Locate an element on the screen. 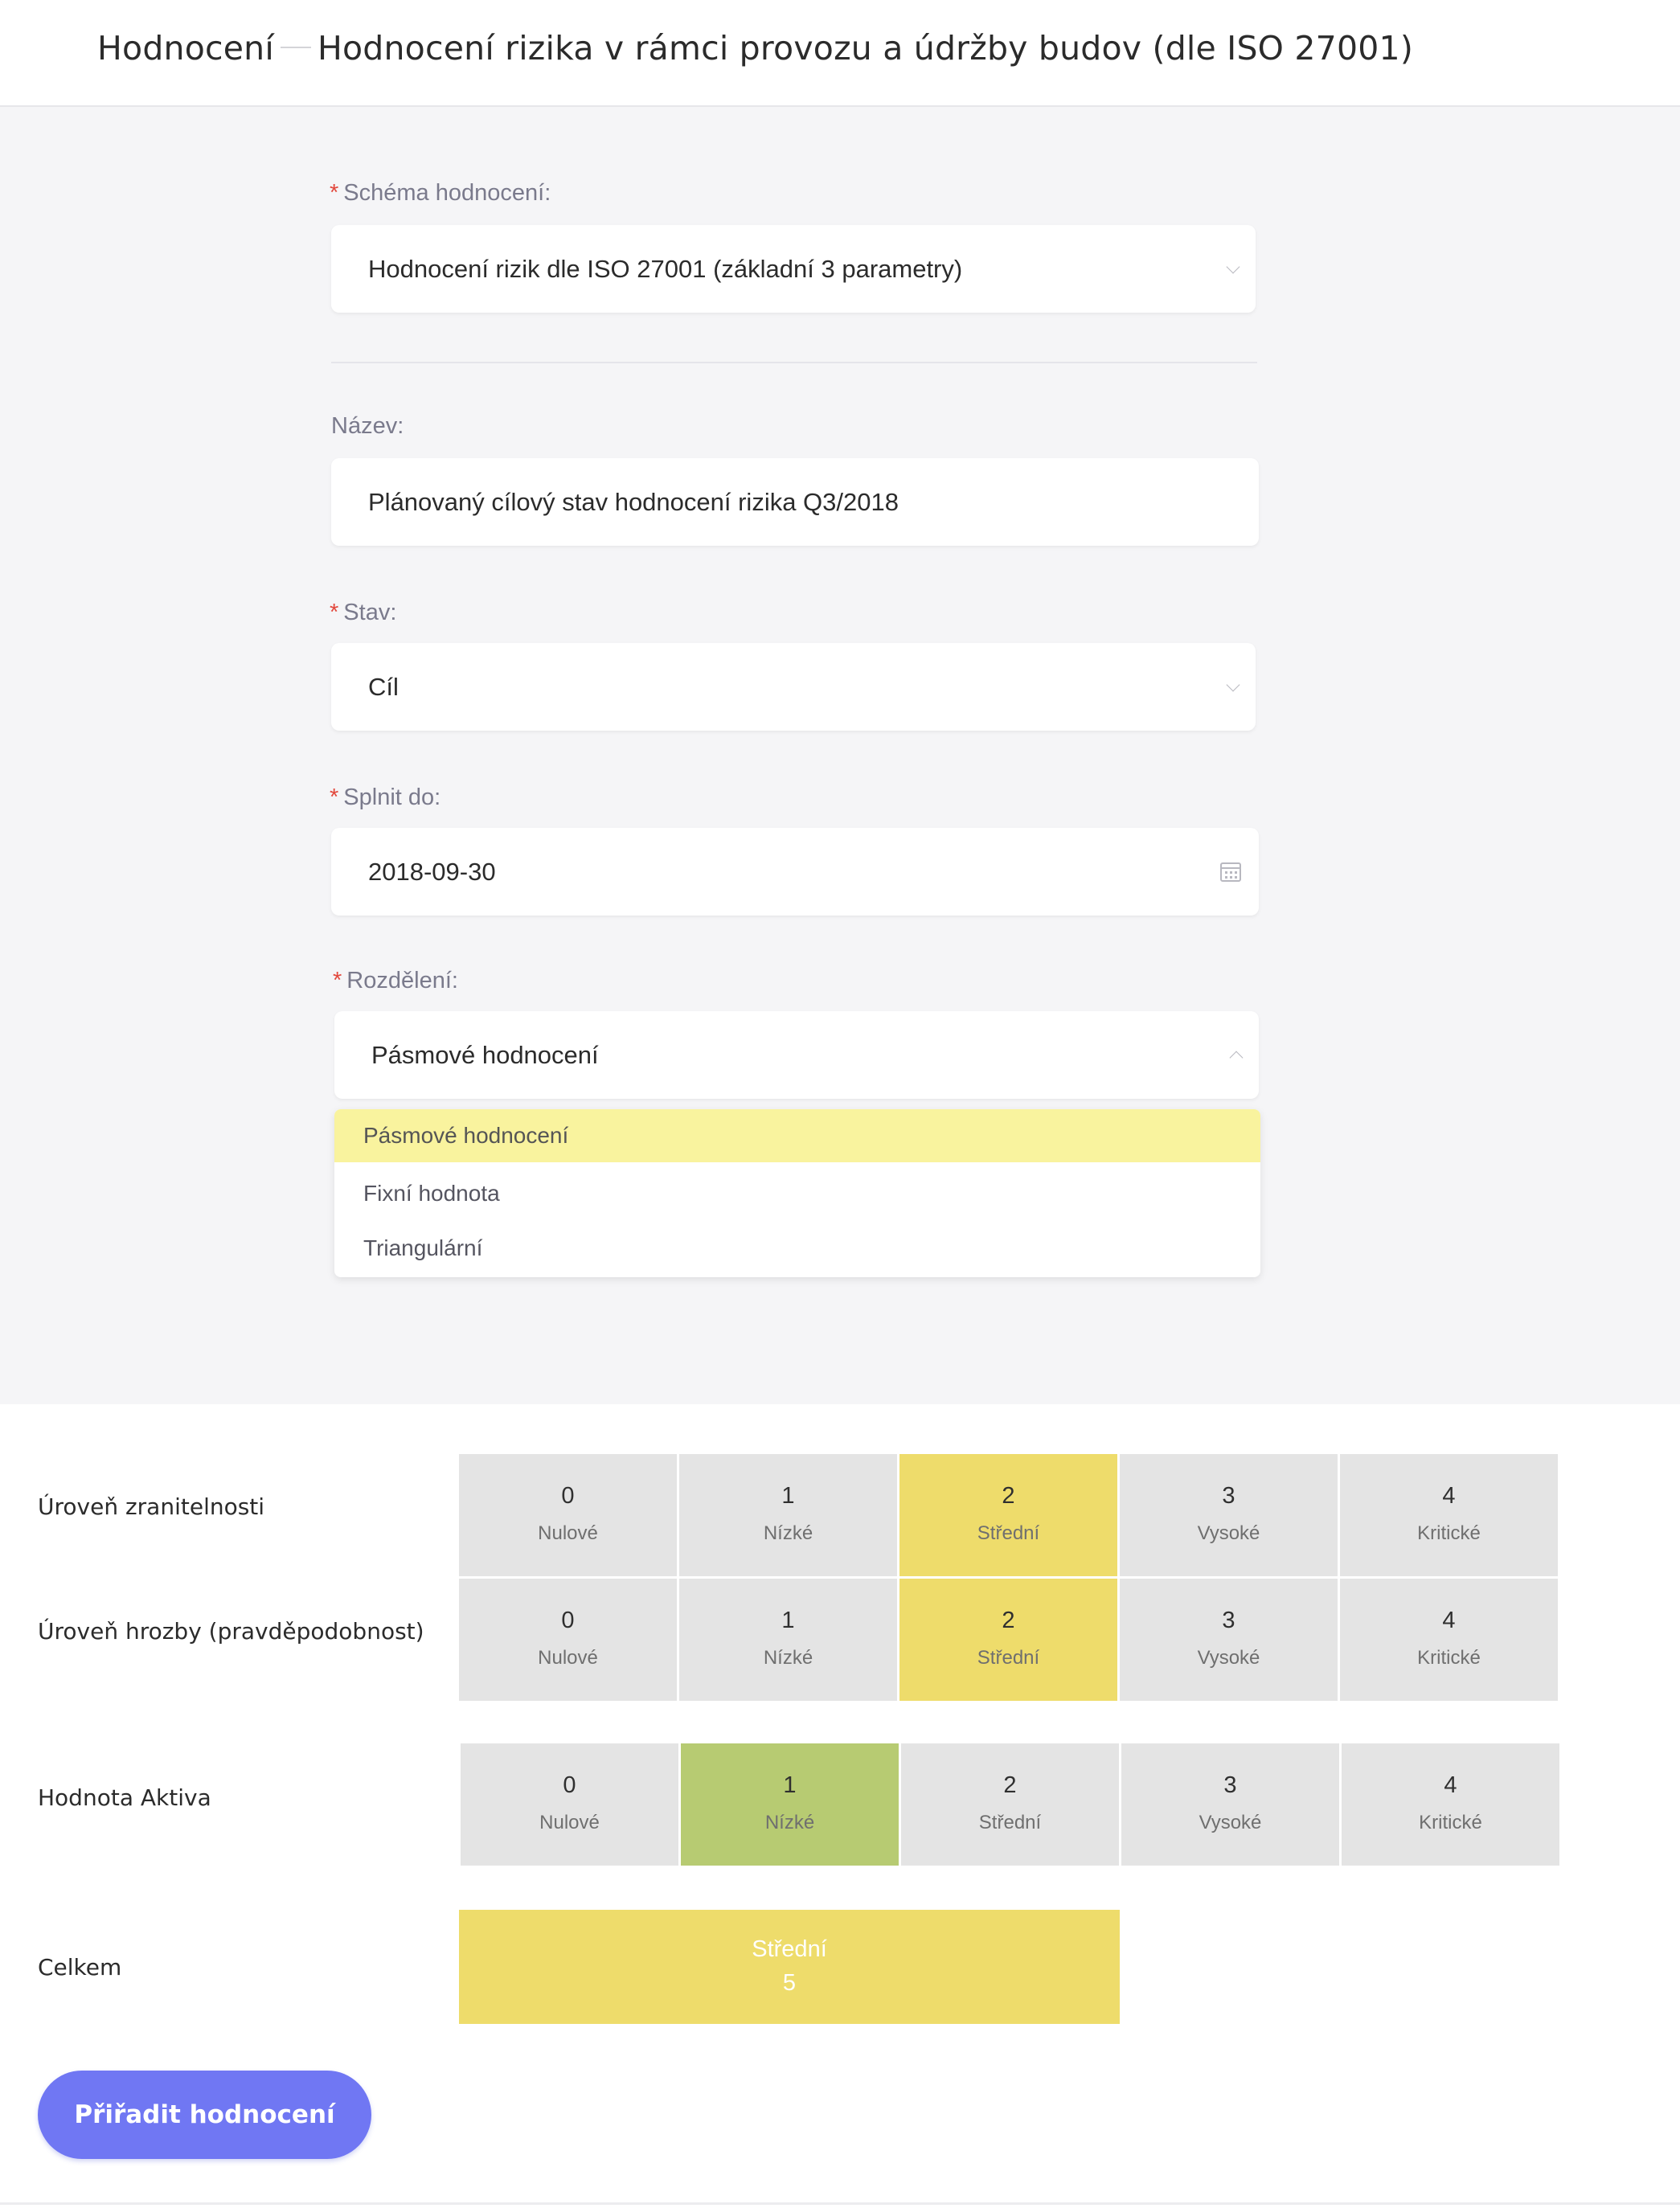 The height and width of the screenshot is (2208, 1680). form-divider is located at coordinates (794, 362).